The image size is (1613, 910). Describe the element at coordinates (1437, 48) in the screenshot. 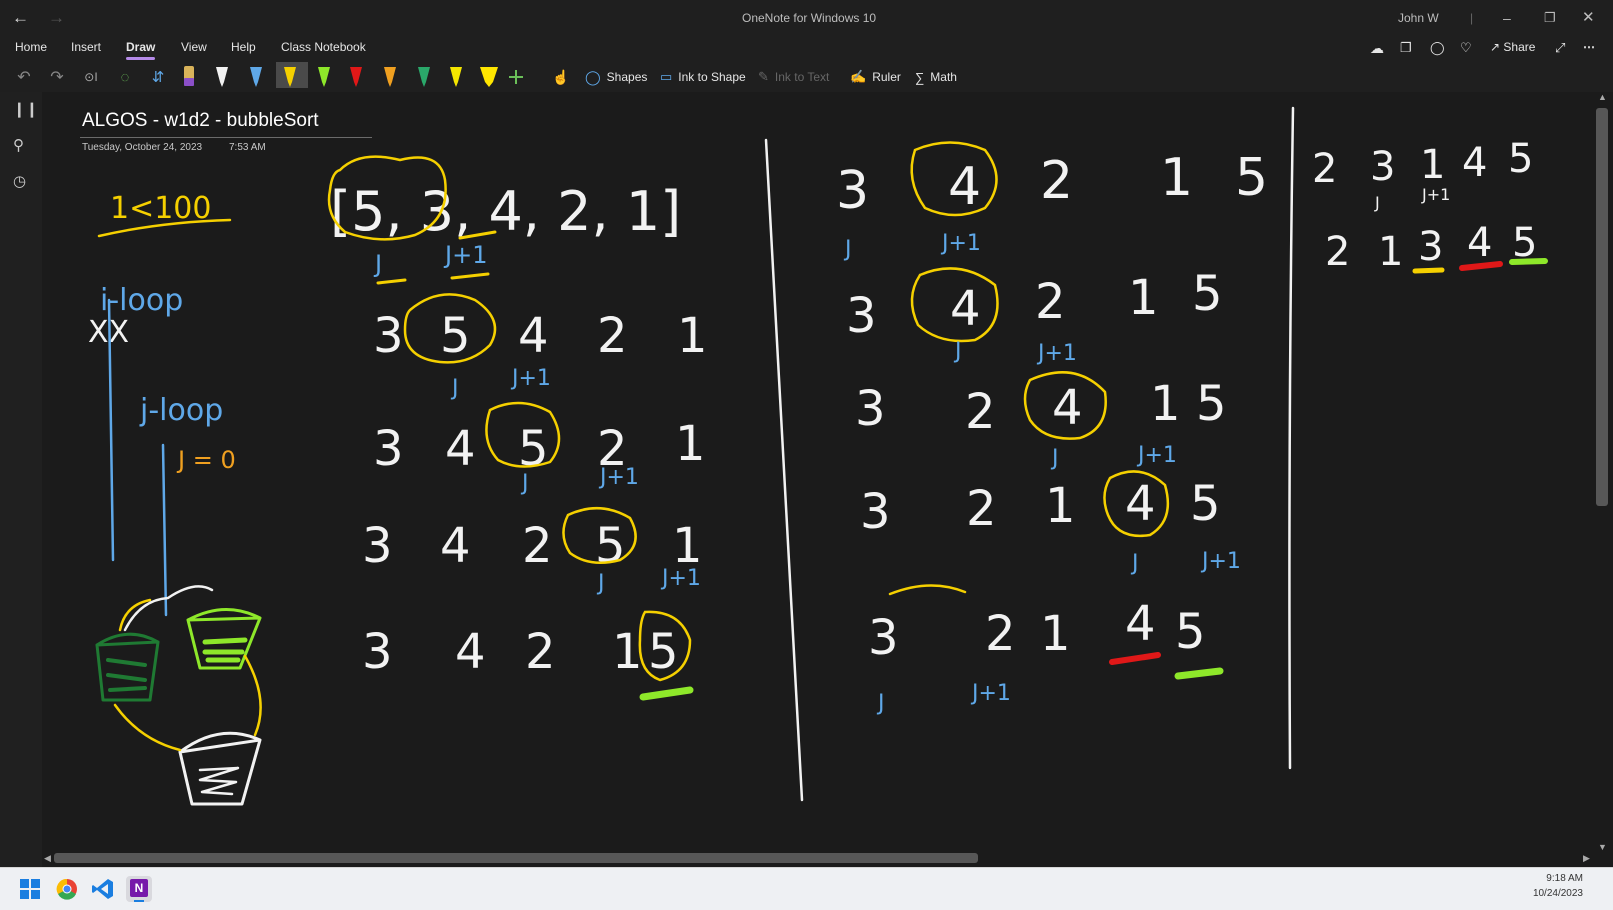

I see `lightbulb-icon: ◯` at that location.